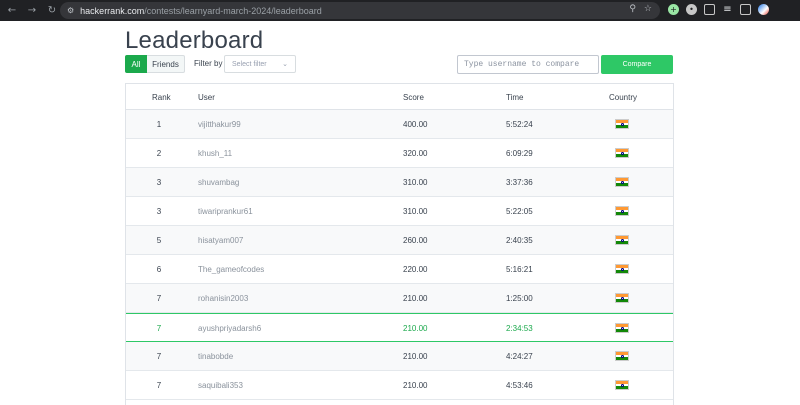 The width and height of the screenshot is (800, 405). Describe the element at coordinates (159, 240) in the screenshot. I see `rank-cell: 5` at that location.